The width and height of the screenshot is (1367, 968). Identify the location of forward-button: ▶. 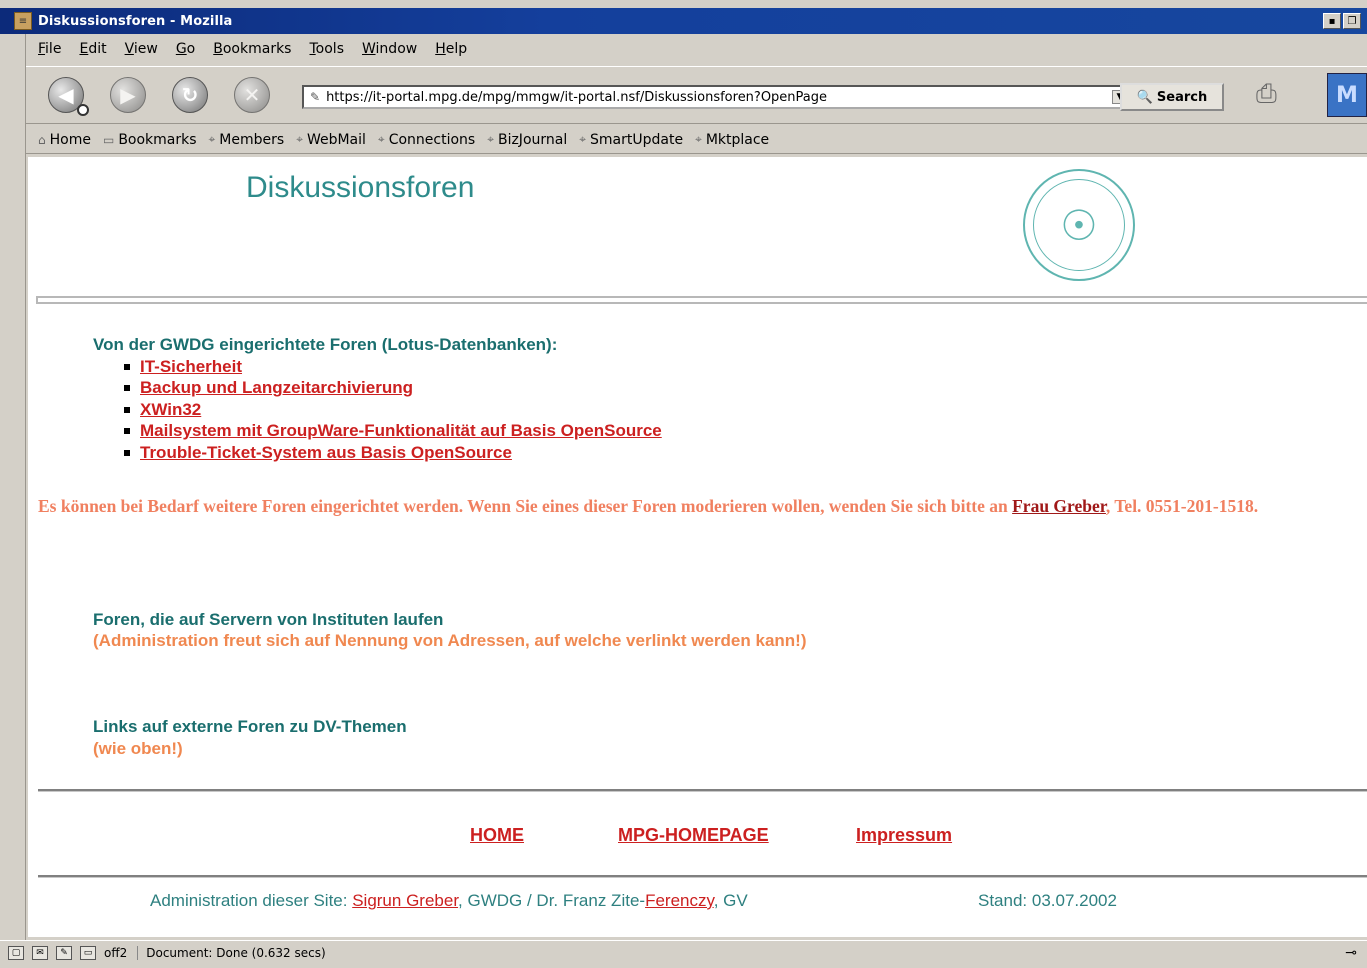
(128, 95).